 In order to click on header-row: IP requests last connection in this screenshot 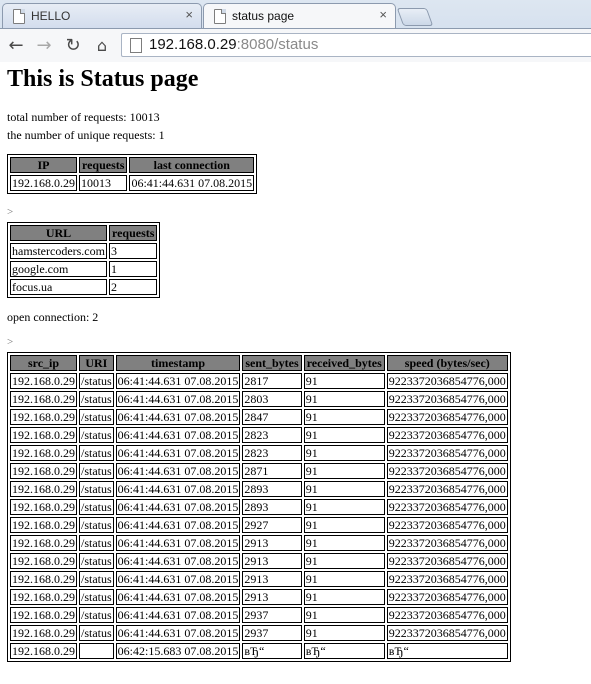, I will do `click(132, 165)`.